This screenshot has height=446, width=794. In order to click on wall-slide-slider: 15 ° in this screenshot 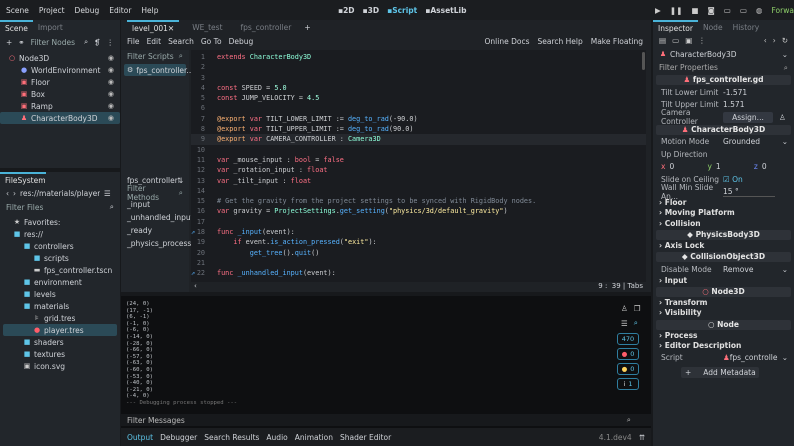, I will do `click(749, 192)`.